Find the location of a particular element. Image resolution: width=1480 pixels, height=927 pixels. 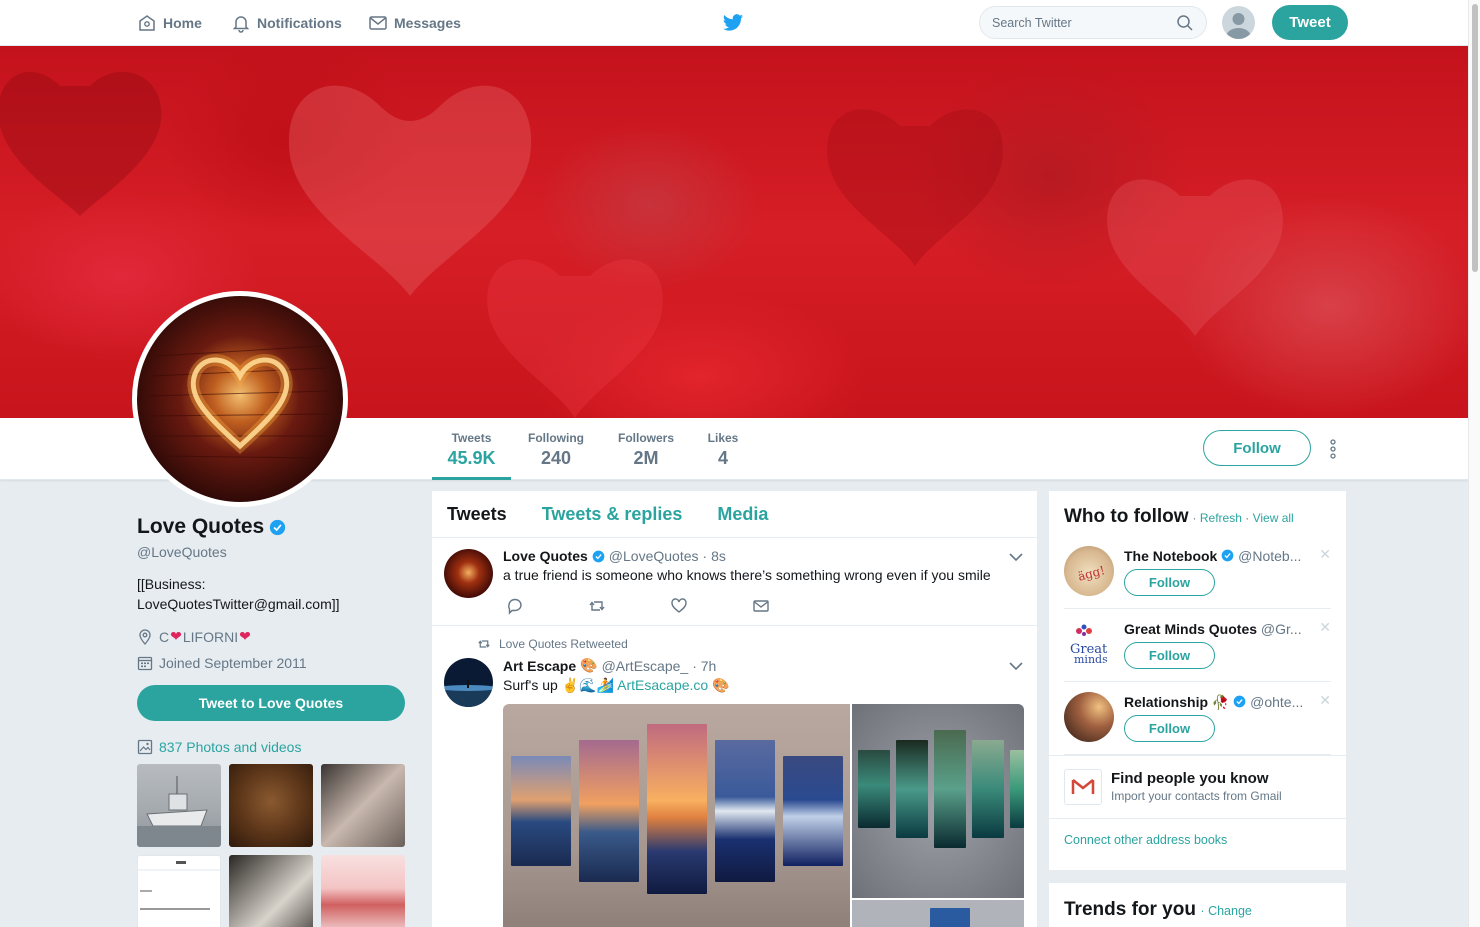

direct-message-icon is located at coordinates (761, 606).